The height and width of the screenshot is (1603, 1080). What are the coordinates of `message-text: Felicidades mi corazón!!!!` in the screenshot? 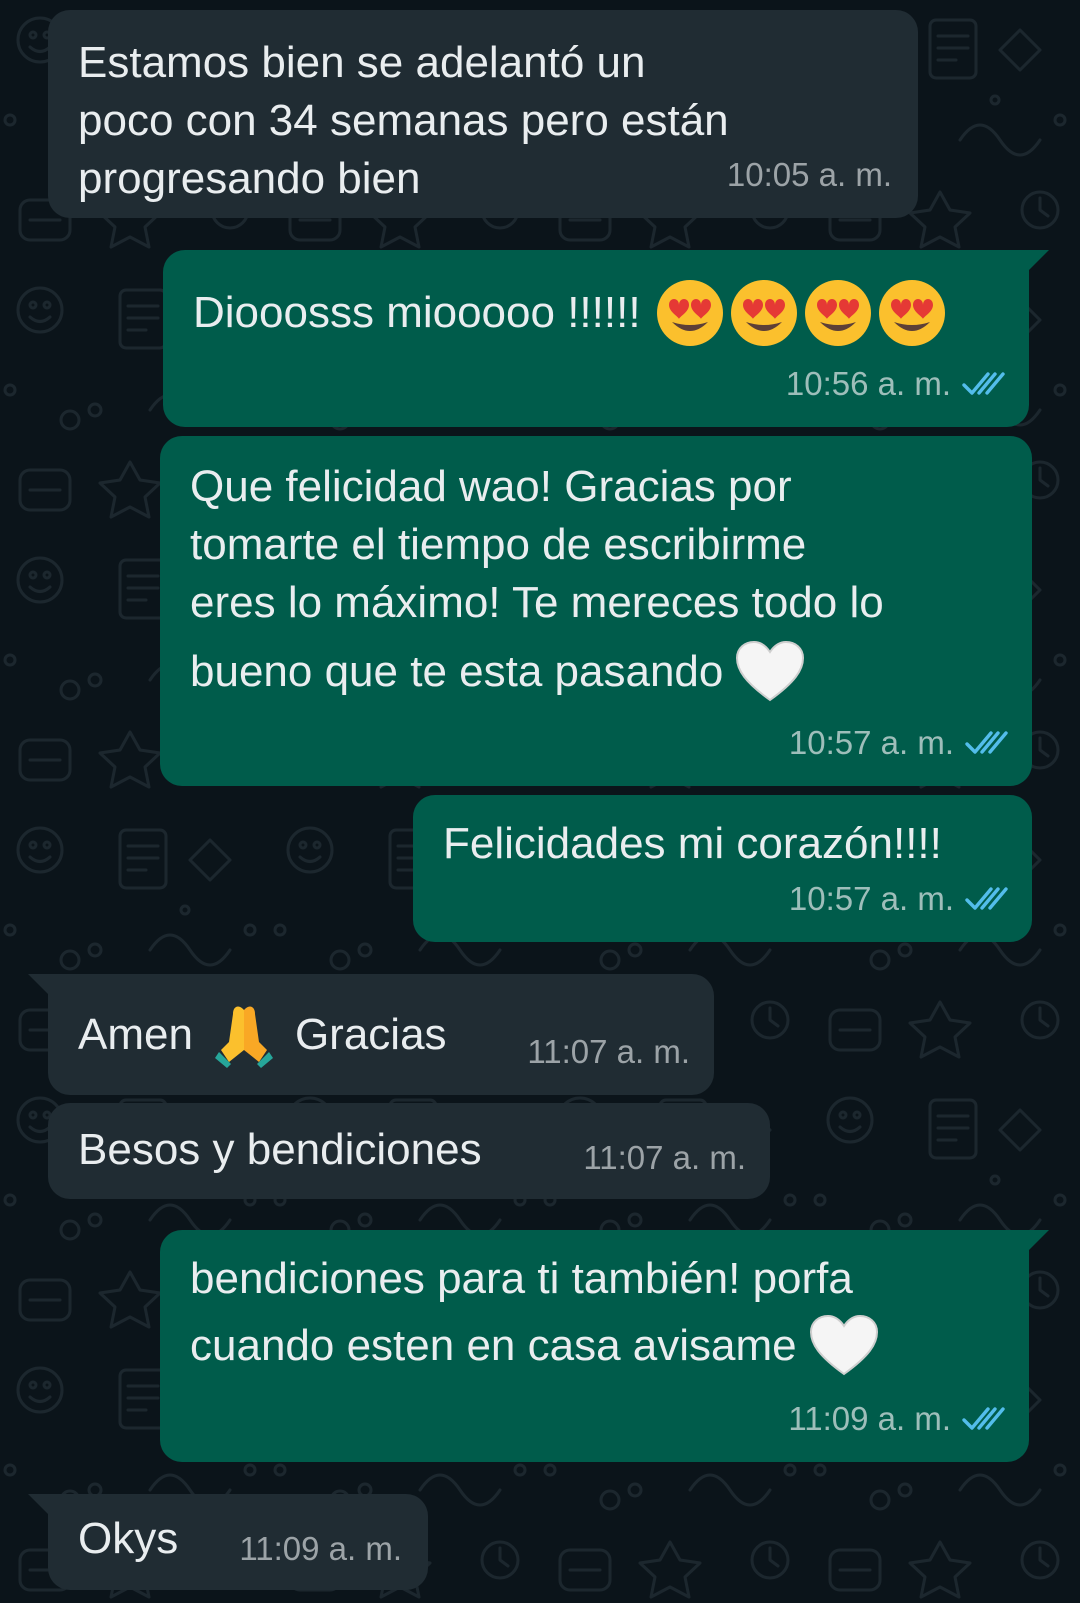 It's located at (692, 844).